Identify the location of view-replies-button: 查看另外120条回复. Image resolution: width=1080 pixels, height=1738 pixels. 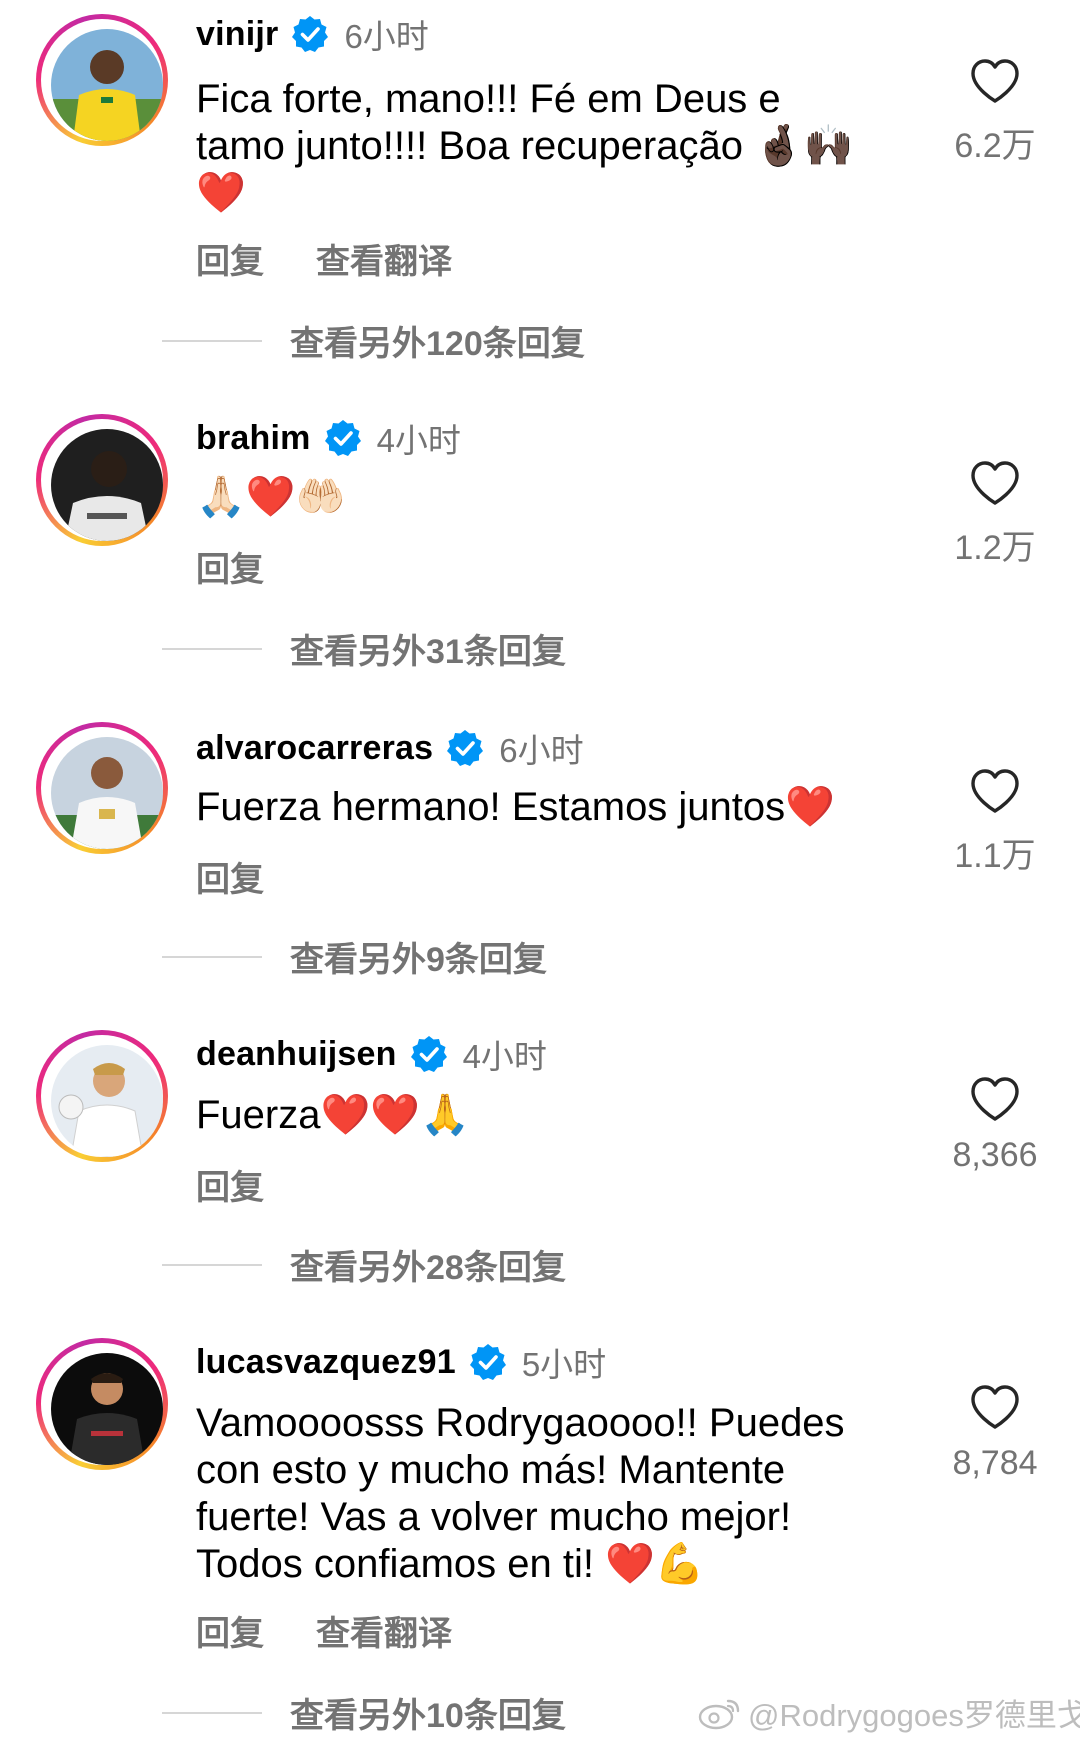
(373, 340).